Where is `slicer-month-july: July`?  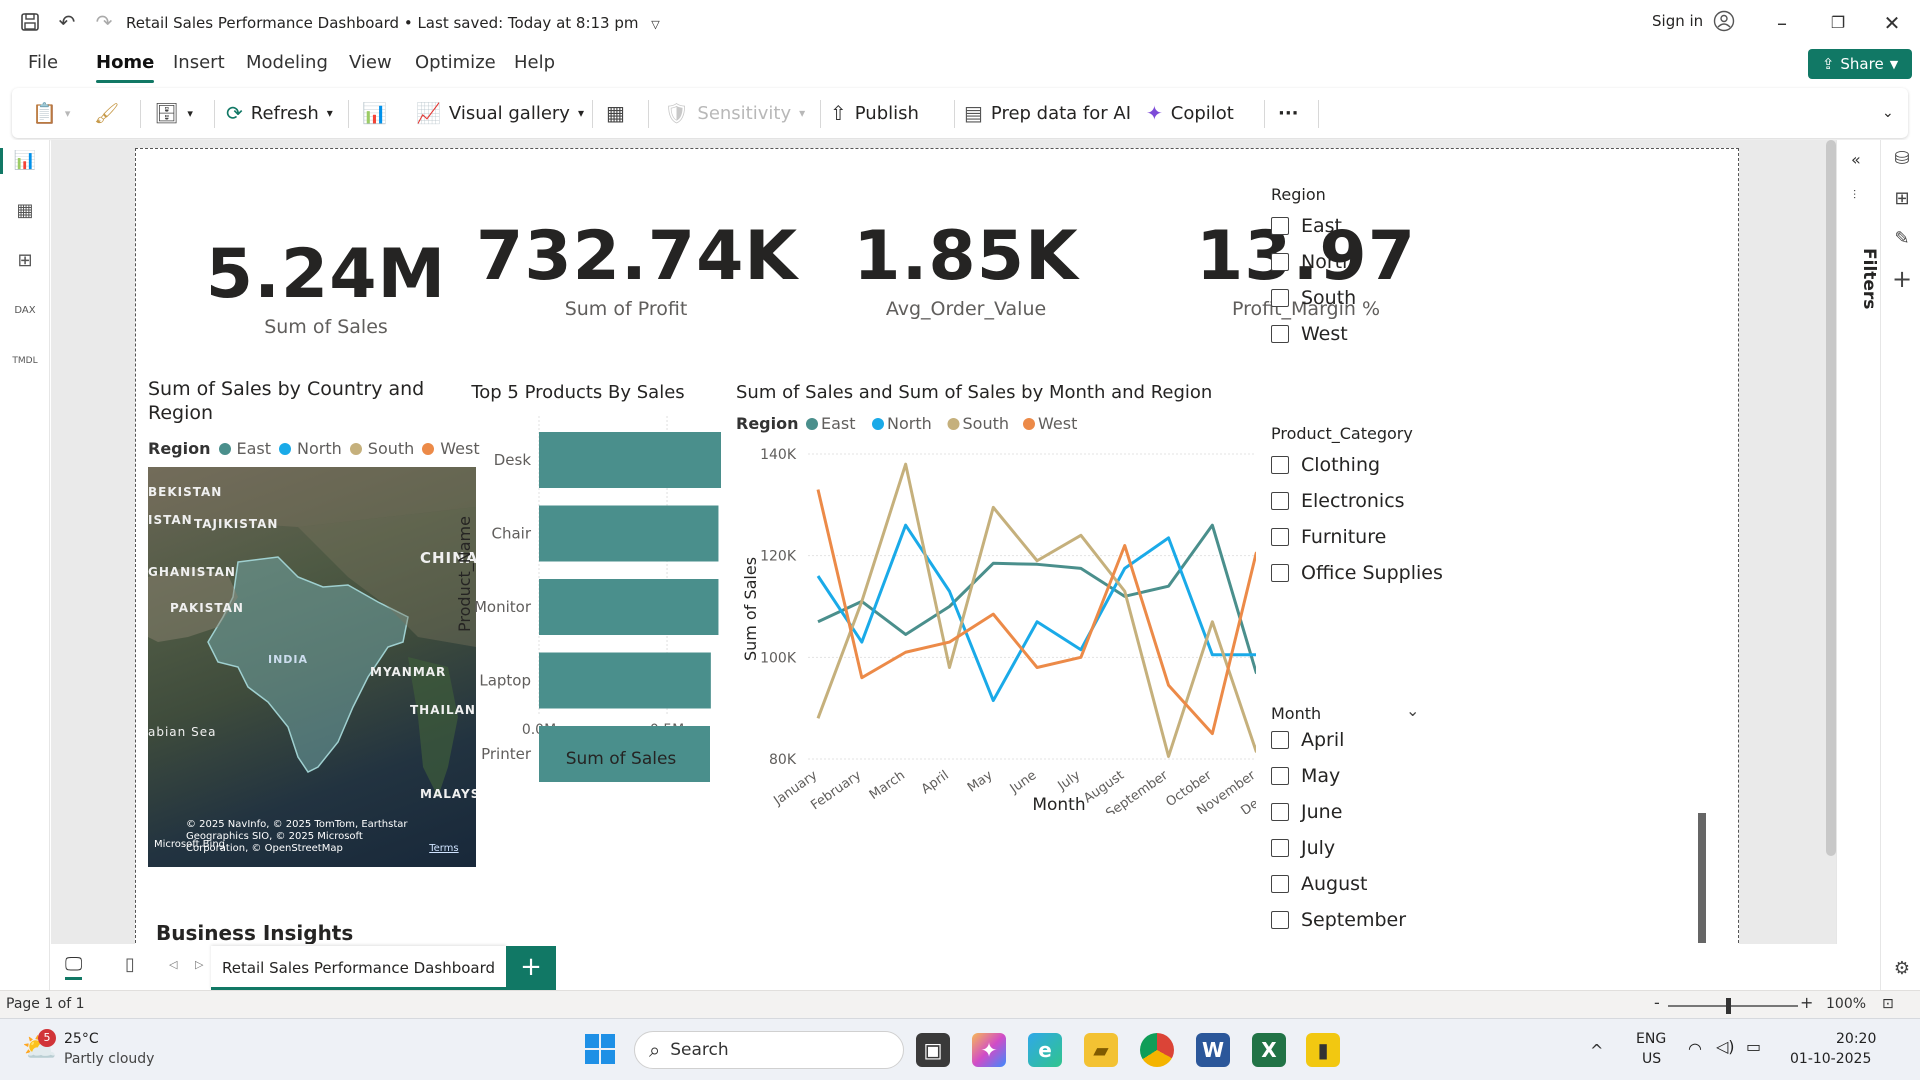
slicer-month-july: July is located at coordinates (1303, 848).